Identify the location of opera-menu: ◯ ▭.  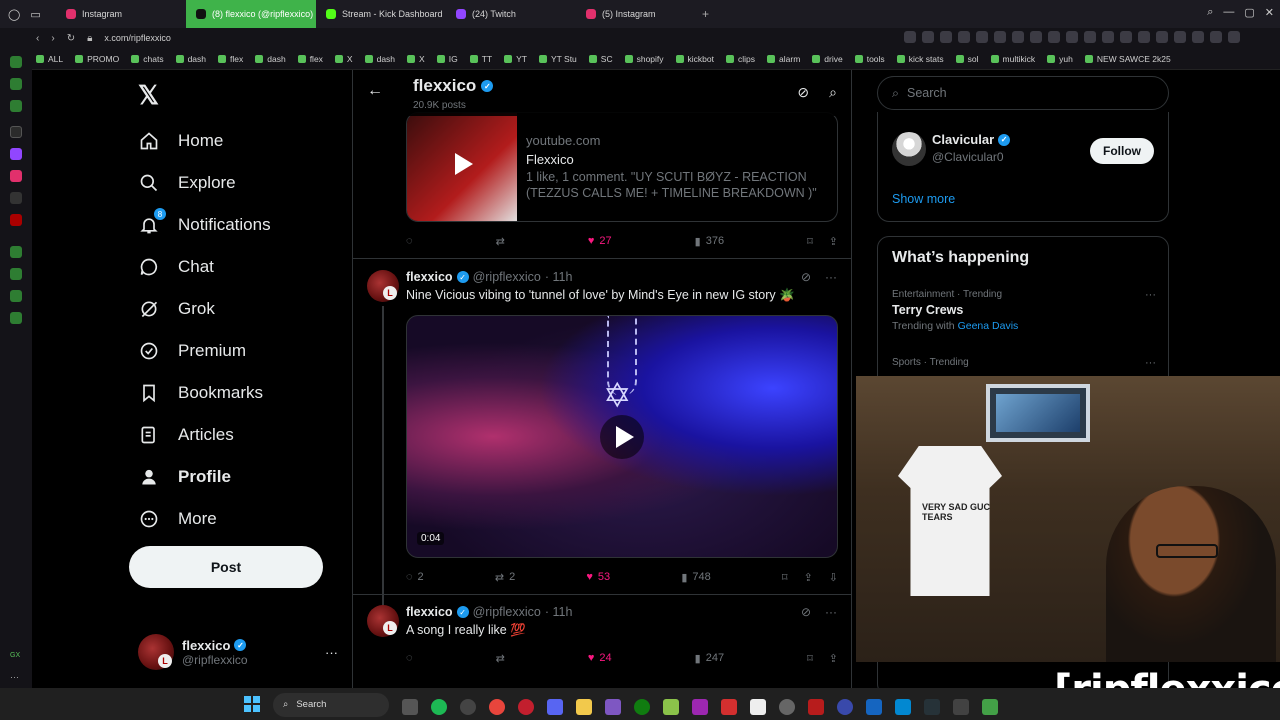
(28, 14).